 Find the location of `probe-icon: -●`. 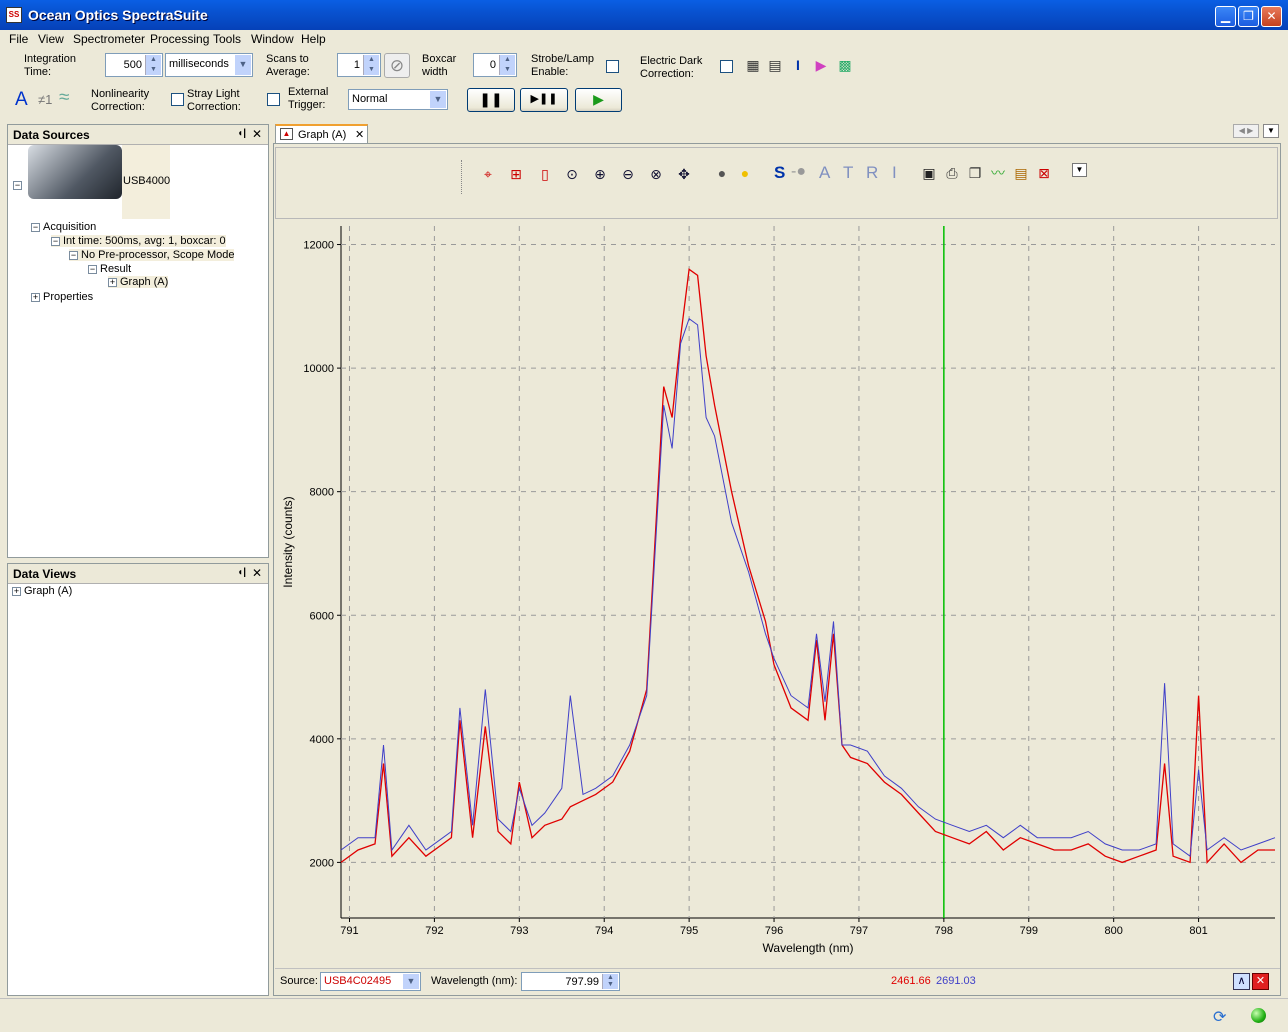

probe-icon: -● is located at coordinates (798, 172).